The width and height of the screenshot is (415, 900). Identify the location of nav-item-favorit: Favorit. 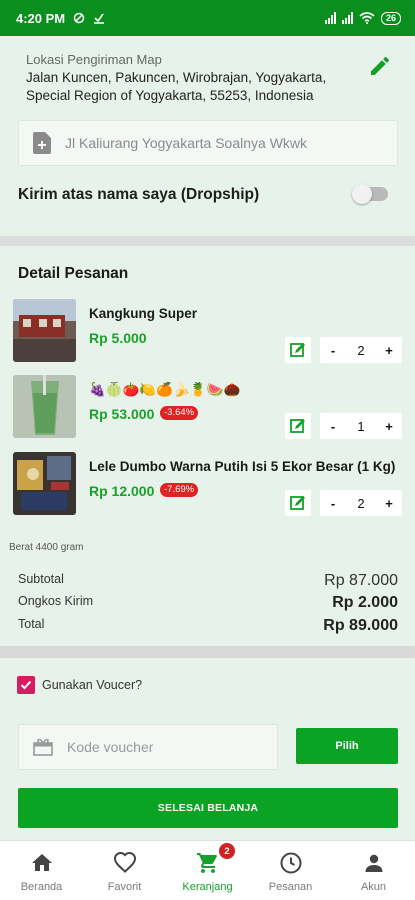
(124, 870).